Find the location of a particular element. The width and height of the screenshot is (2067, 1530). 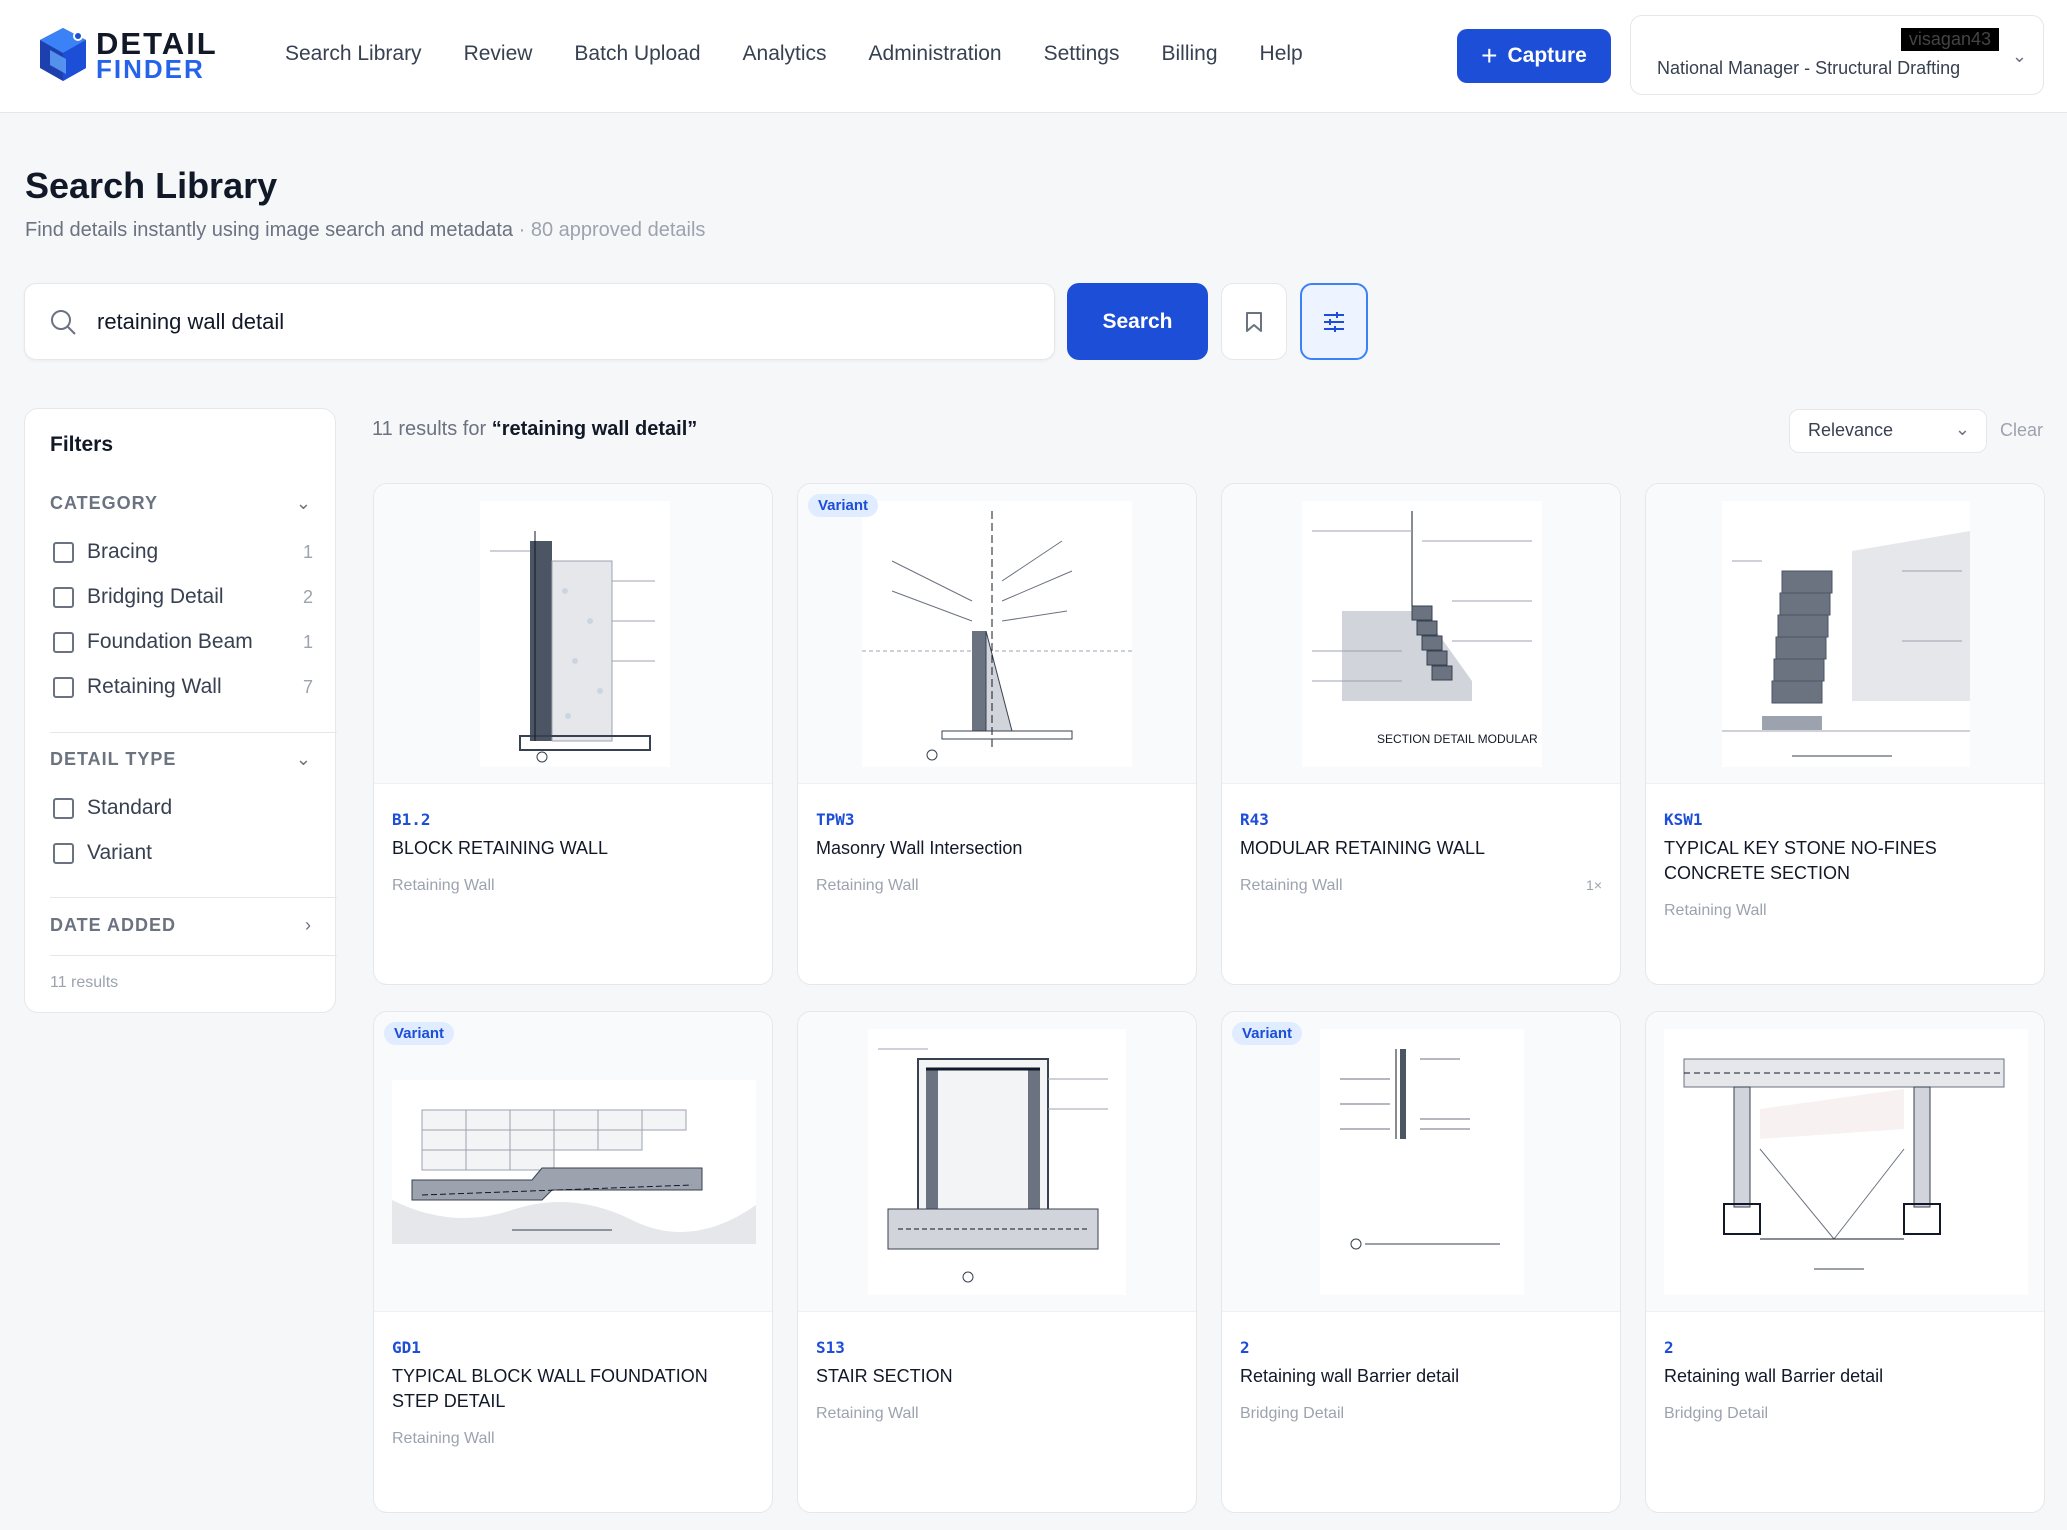

app-logo: DETAIL FINDER is located at coordinates (127, 55).